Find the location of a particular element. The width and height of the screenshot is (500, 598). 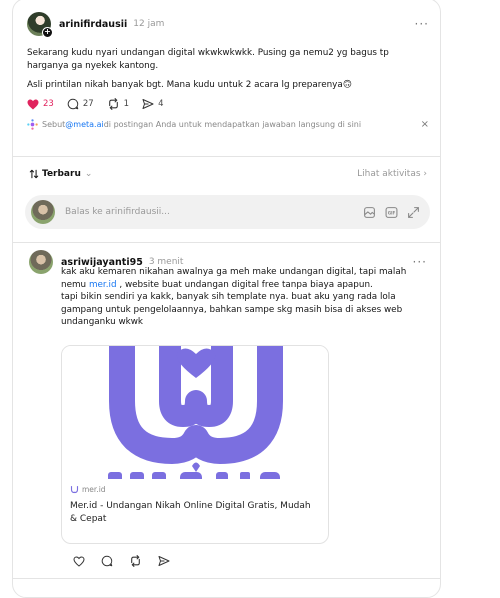

post-header: + arinifirdausii 12 jam ··· is located at coordinates (228, 24).